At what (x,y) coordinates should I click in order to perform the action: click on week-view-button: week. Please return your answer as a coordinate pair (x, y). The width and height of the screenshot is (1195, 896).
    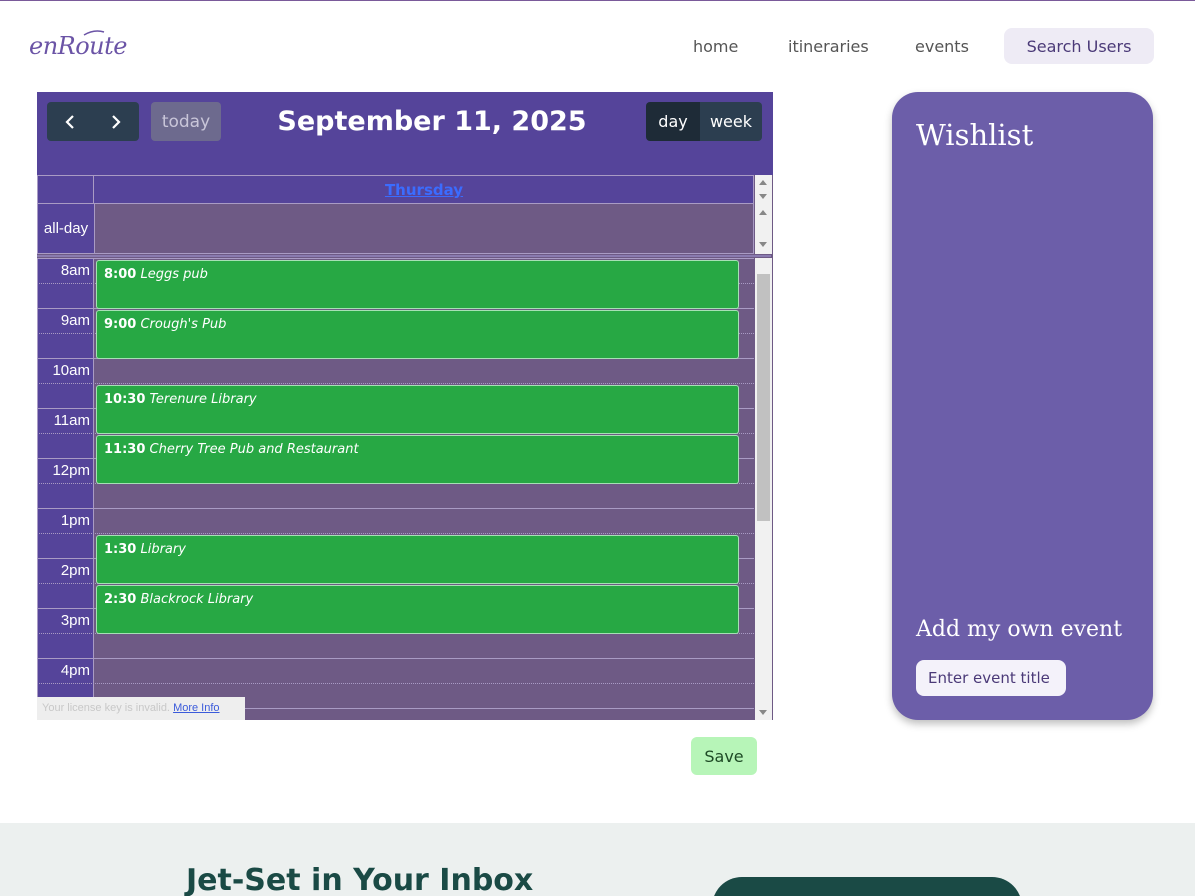
    Looking at the image, I should click on (731, 121).